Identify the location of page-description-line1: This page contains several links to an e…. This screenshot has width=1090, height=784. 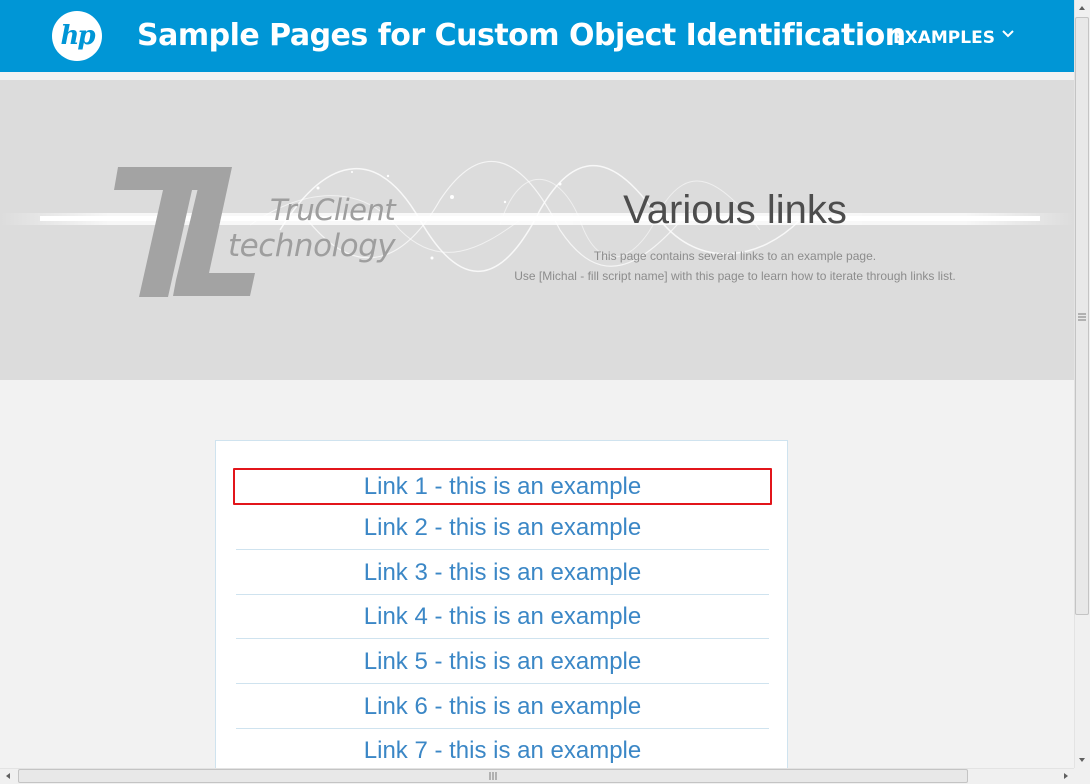
(735, 256).